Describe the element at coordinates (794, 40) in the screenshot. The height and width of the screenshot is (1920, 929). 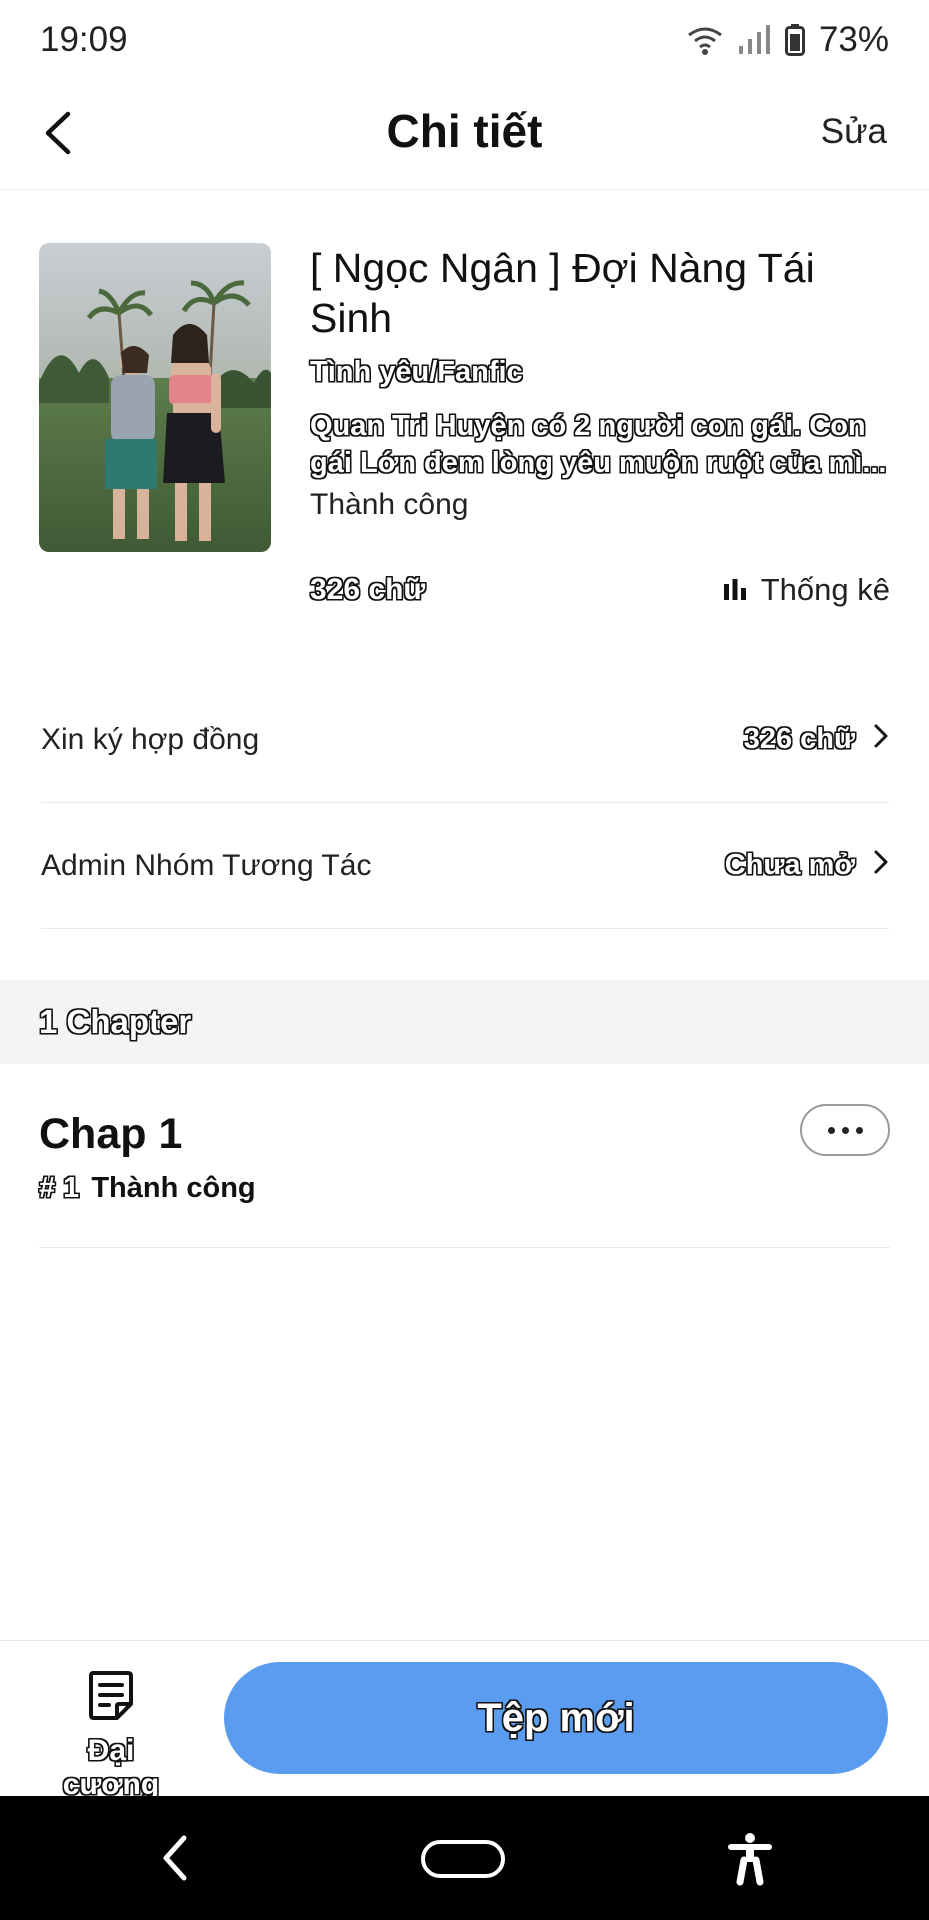
I see `battery-icon` at that location.